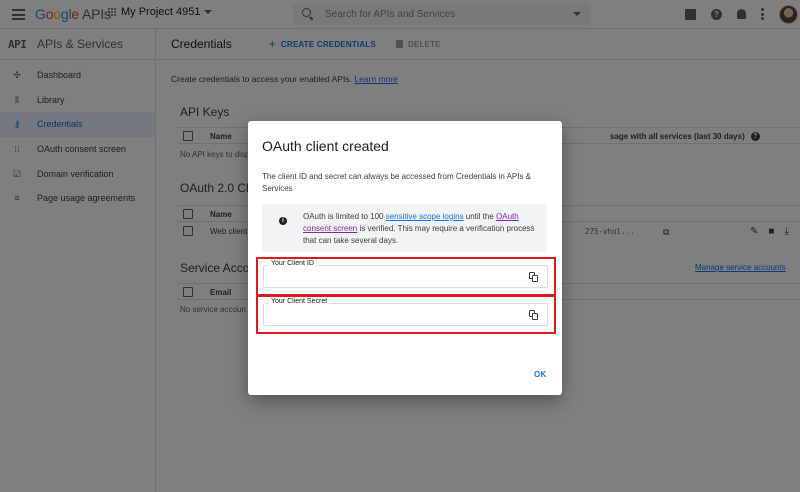 Image resolution: width=800 pixels, height=492 pixels. I want to click on client-id-field: Your Client ID, so click(405, 274).